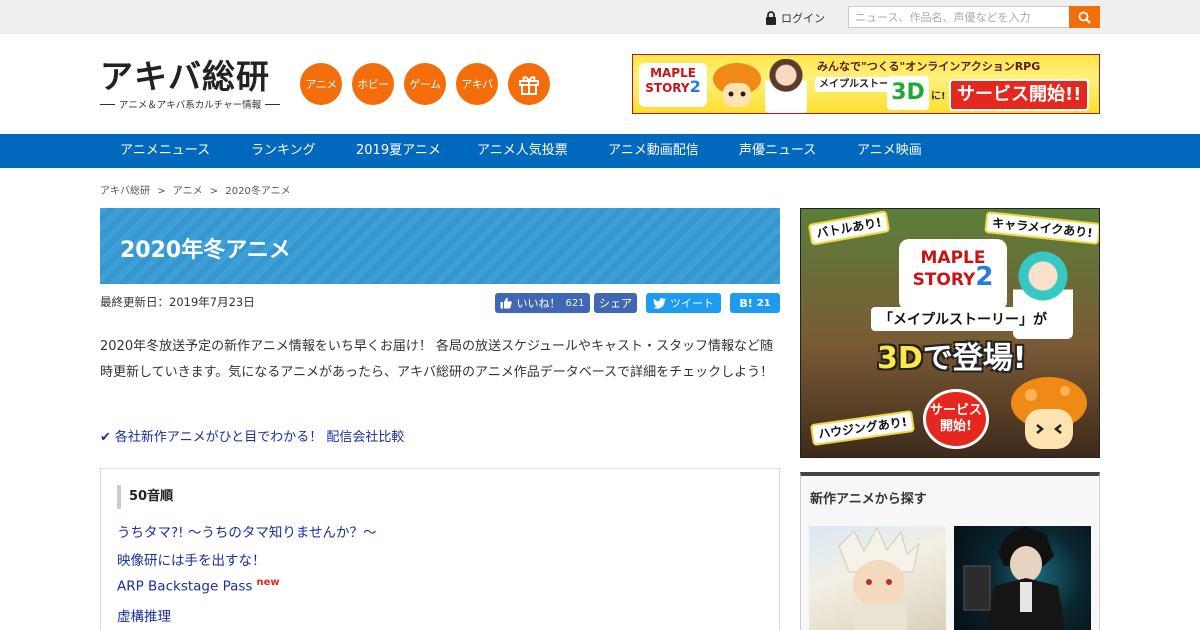 This screenshot has width=1200, height=630. I want to click on banner-tagline: みんなで"つくる"オンラインアクションRPG, so click(929, 66).